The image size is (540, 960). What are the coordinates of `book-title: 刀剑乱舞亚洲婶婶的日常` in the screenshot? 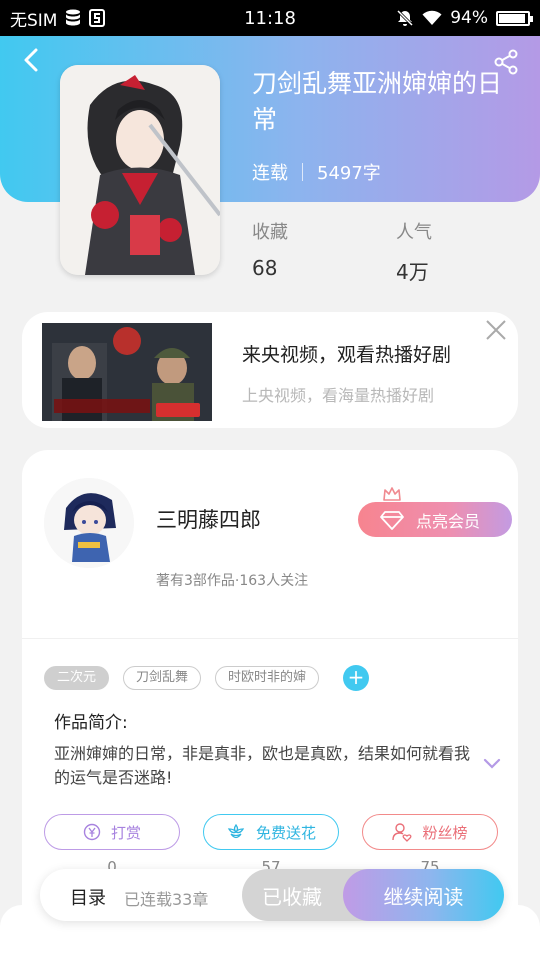 It's located at (377, 101).